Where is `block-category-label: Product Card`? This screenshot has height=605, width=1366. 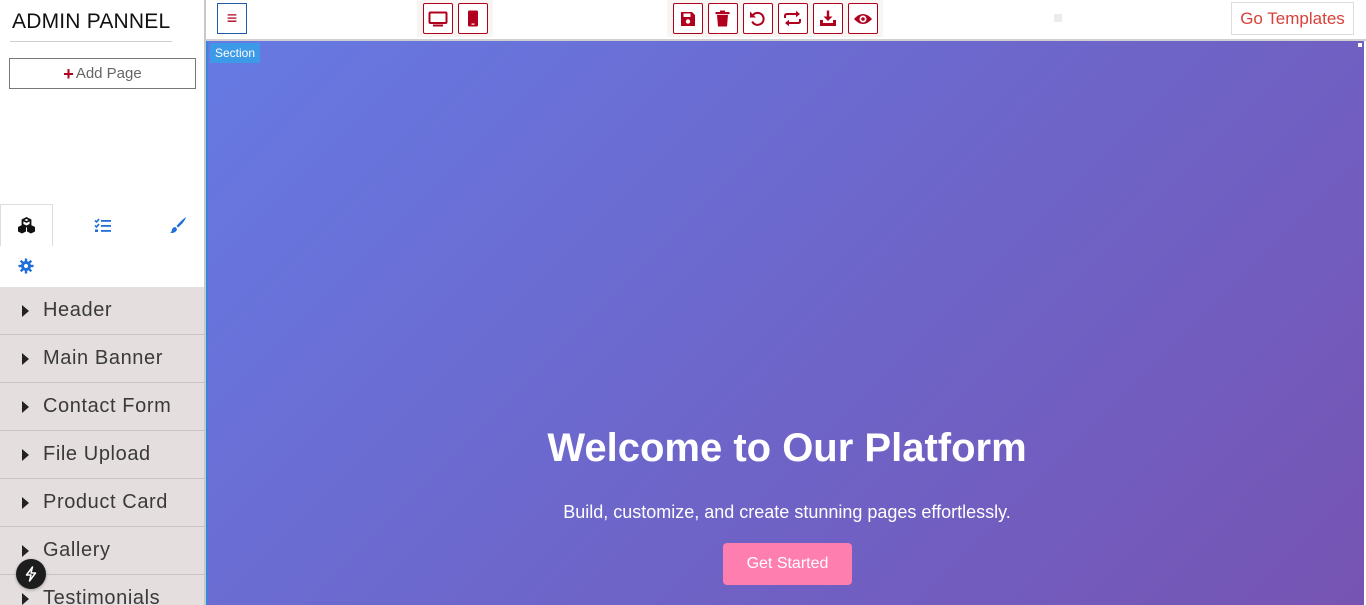 block-category-label: Product Card is located at coordinates (106, 502).